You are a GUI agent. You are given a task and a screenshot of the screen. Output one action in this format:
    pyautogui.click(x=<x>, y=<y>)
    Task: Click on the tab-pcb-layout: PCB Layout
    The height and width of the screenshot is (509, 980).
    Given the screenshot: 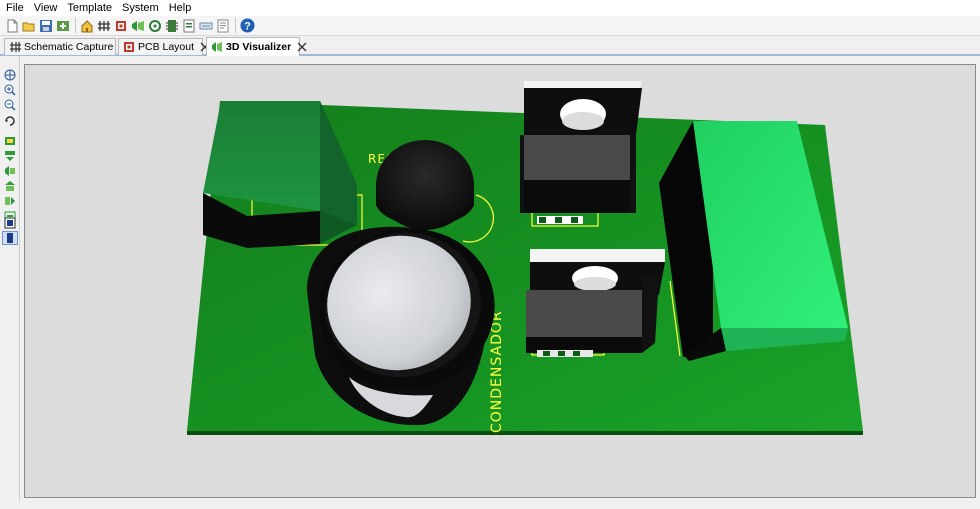 What is the action you would take?
    pyautogui.click(x=164, y=46)
    